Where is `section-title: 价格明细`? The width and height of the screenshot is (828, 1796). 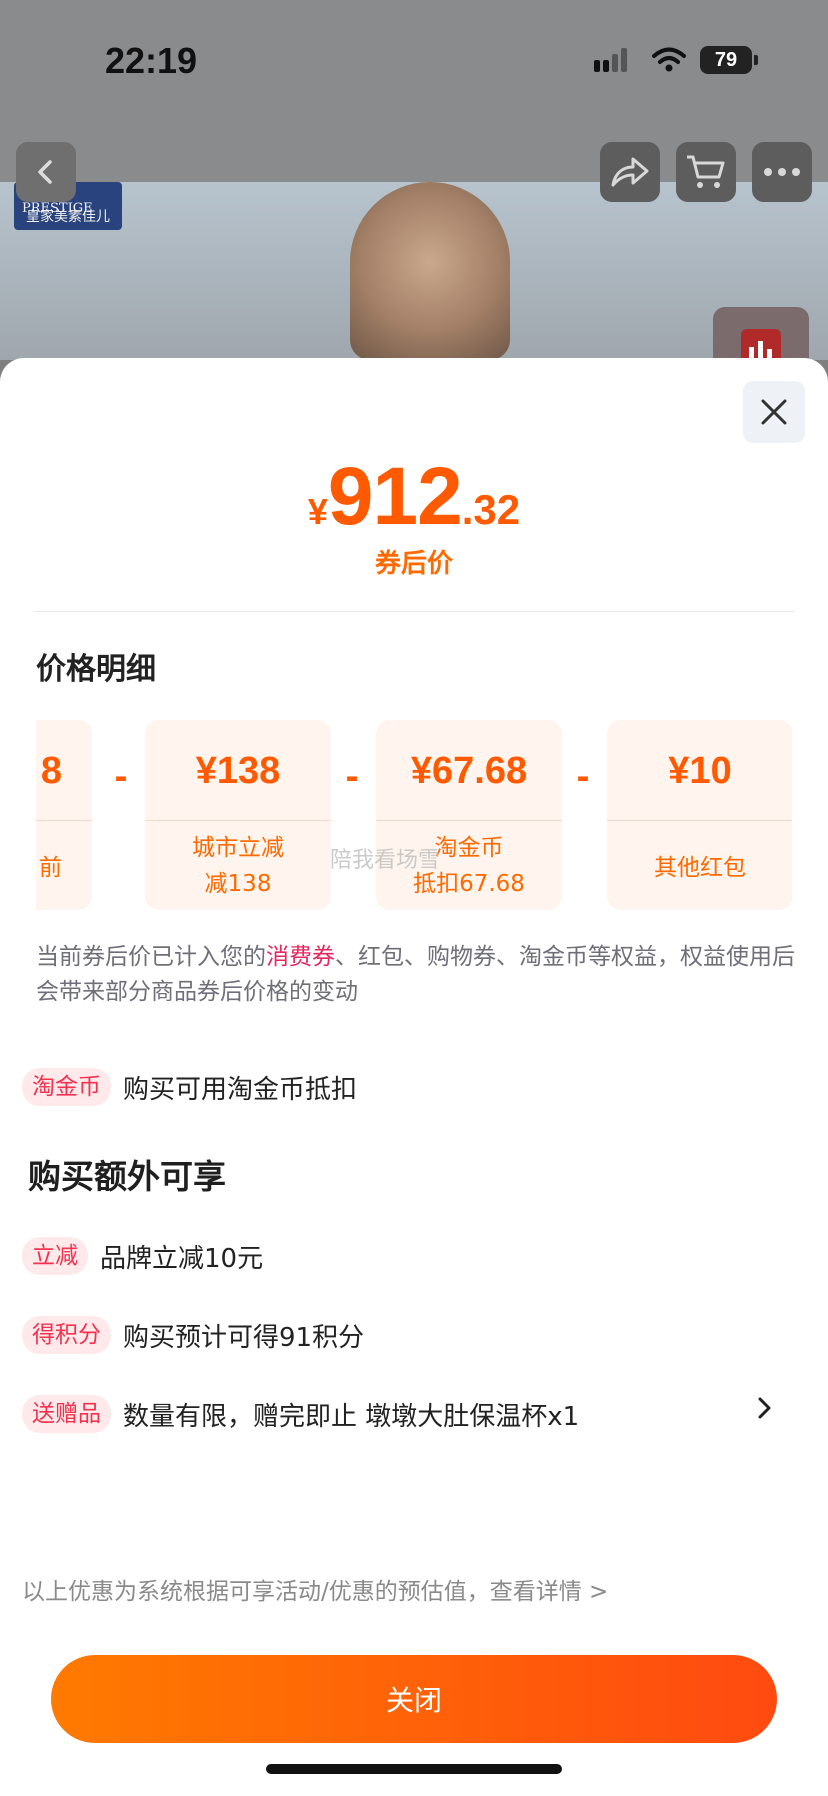 section-title: 价格明细 is located at coordinates (96, 669).